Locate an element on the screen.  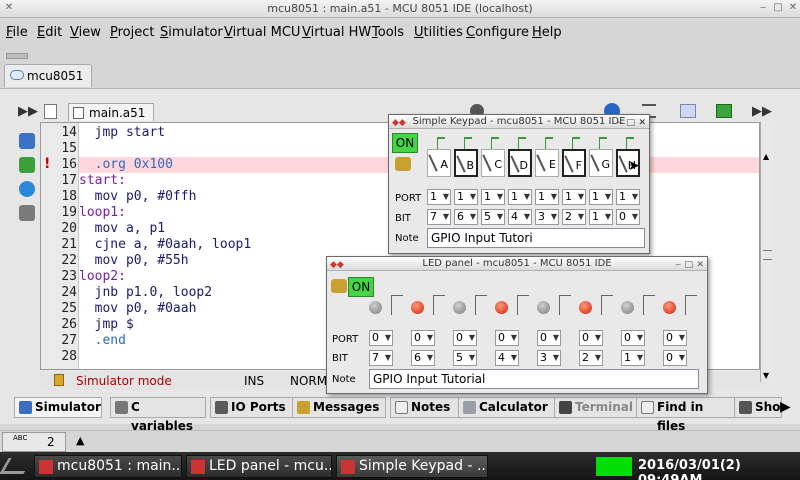
led-bit-select: 0 ▼ is located at coordinates (675, 358).